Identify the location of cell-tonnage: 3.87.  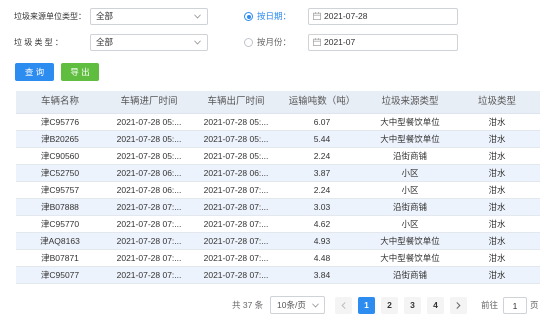
(322, 173).